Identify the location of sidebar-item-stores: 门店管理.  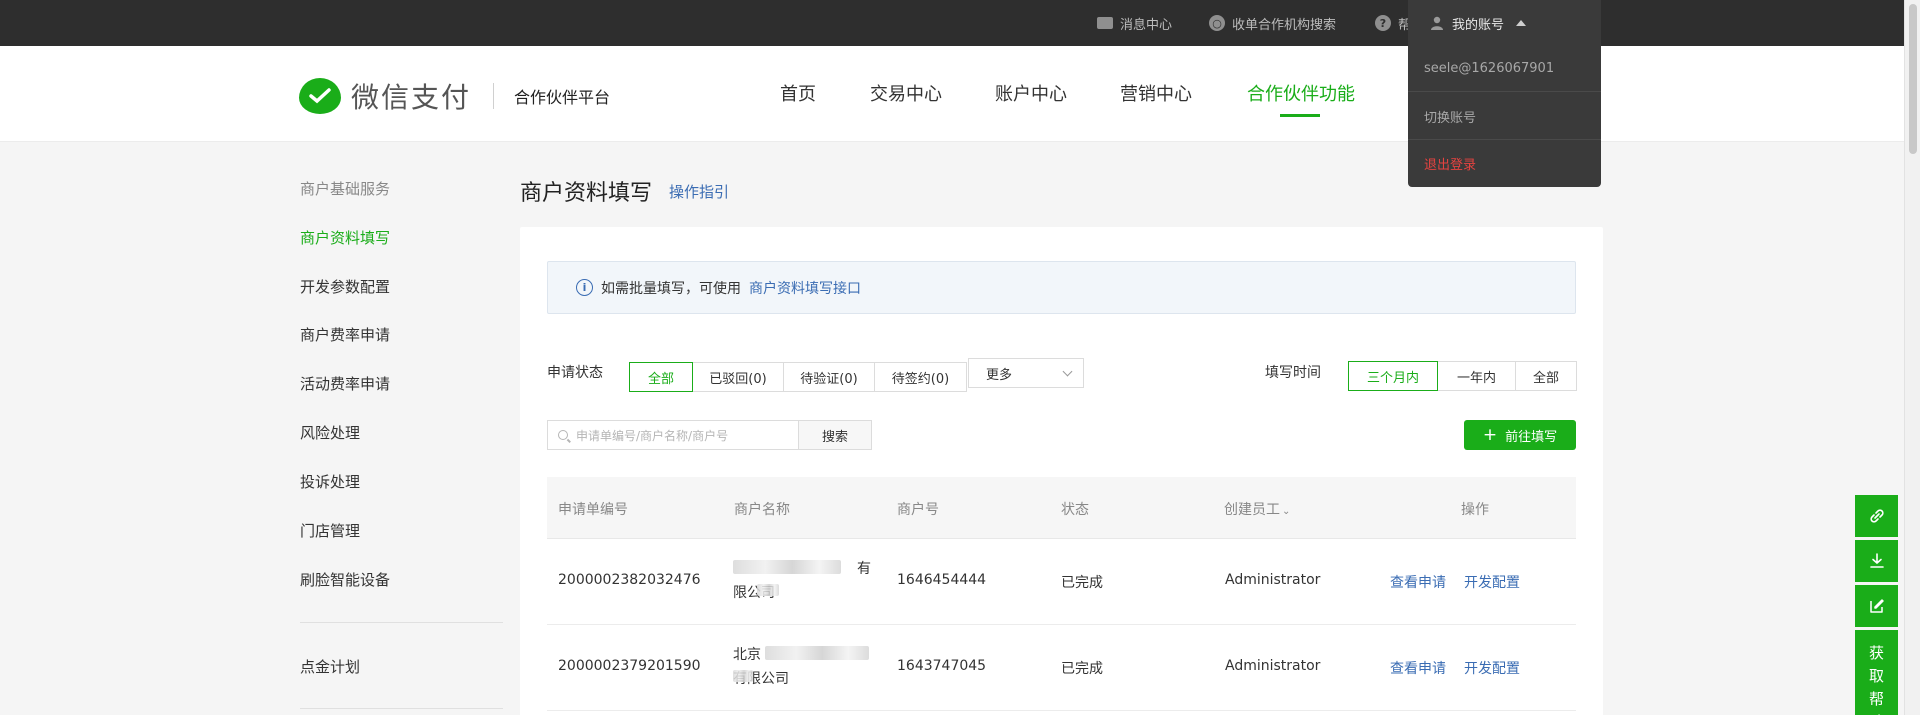
(330, 530).